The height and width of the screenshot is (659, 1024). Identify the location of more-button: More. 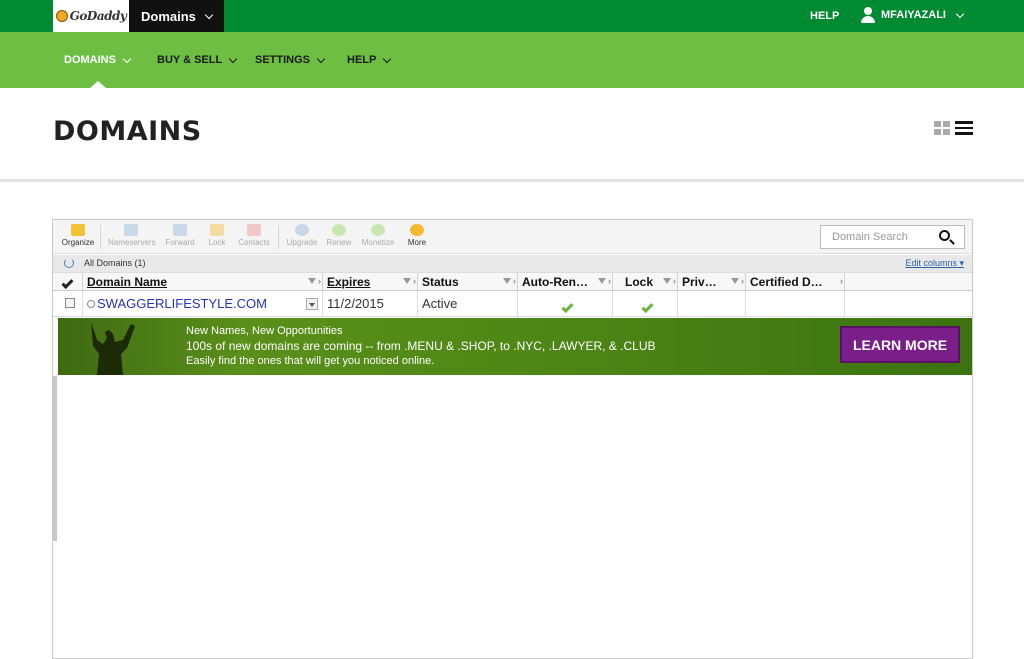
(417, 235).